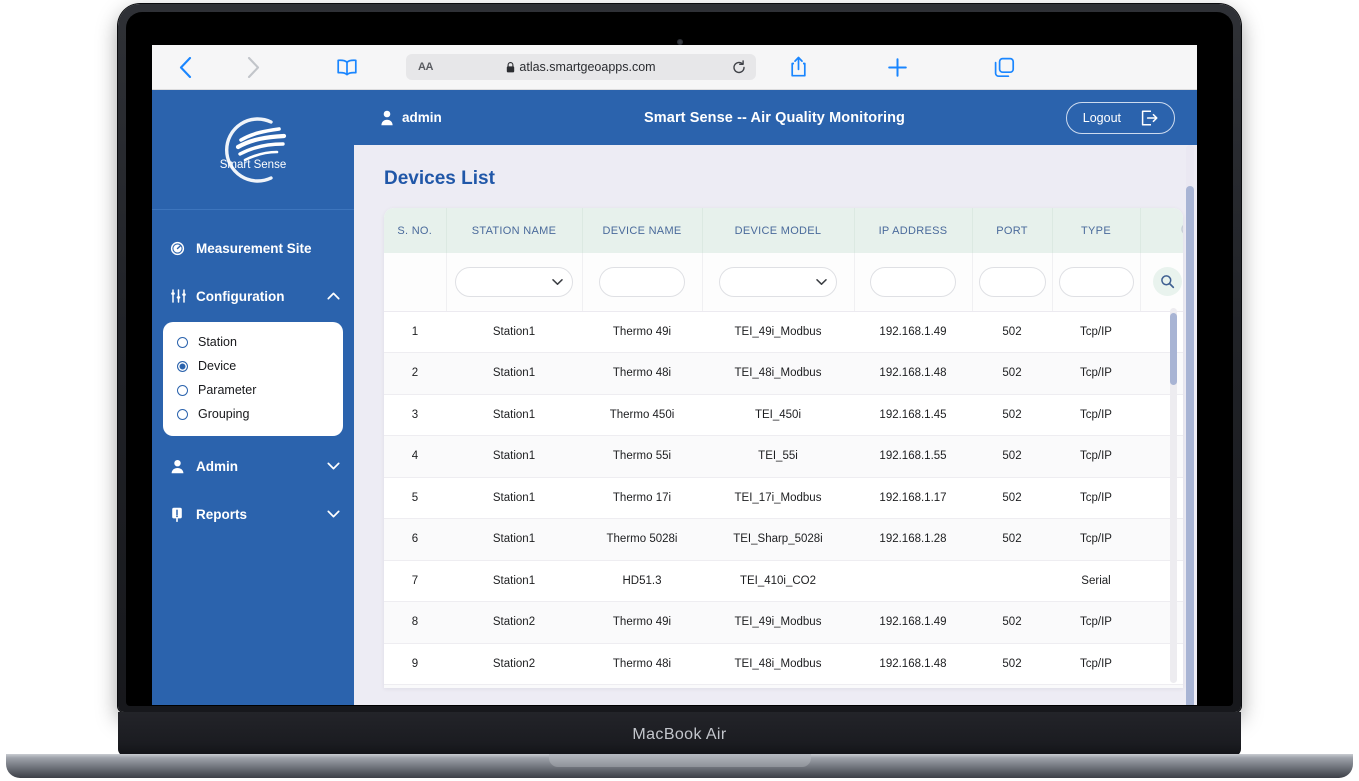  I want to click on filter-cell-device-model, so click(778, 282).